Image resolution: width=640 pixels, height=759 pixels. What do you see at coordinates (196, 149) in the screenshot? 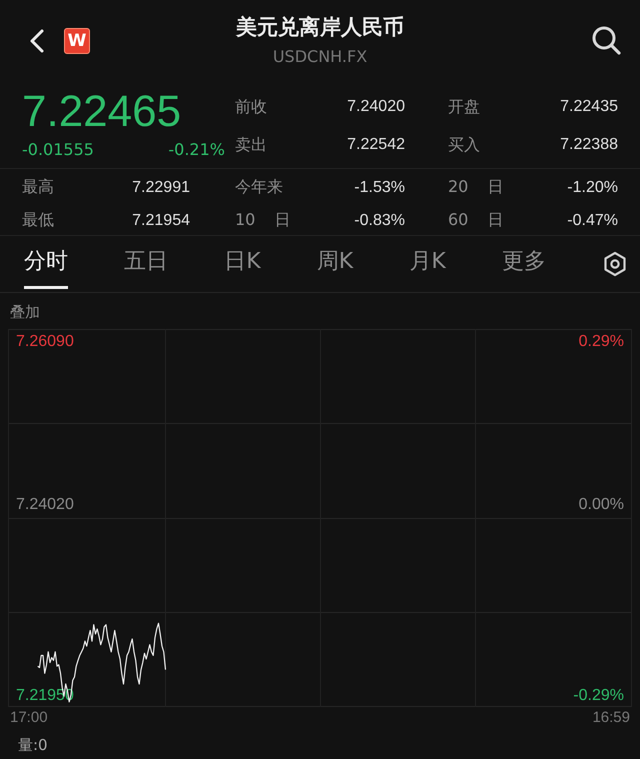
I see `percent-change: -0.21%` at bounding box center [196, 149].